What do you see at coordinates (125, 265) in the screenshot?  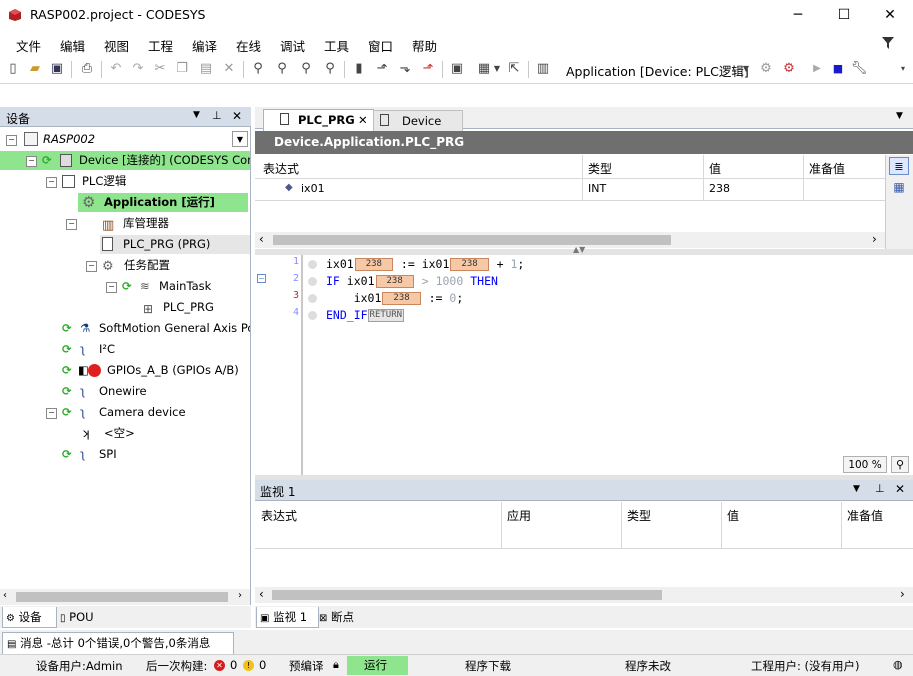 I see `tree-item-task-config: − ⚙ 任务配置` at bounding box center [125, 265].